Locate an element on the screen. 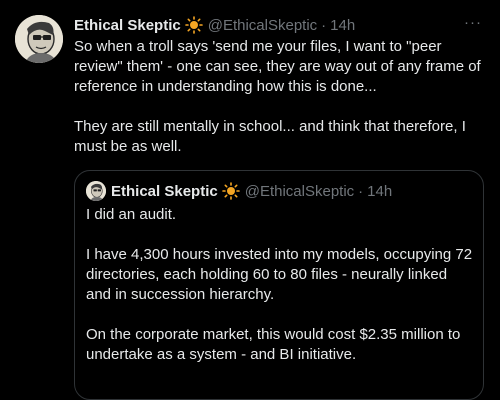 Image resolution: width=500 pixels, height=400 pixels. quoted-paragraph: I did an audit. is located at coordinates (131, 214).